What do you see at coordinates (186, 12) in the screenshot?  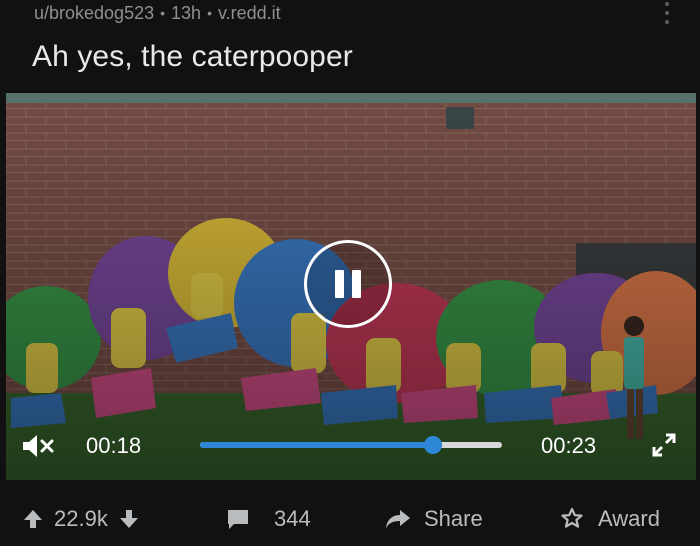 I see `post-age: 13h` at bounding box center [186, 12].